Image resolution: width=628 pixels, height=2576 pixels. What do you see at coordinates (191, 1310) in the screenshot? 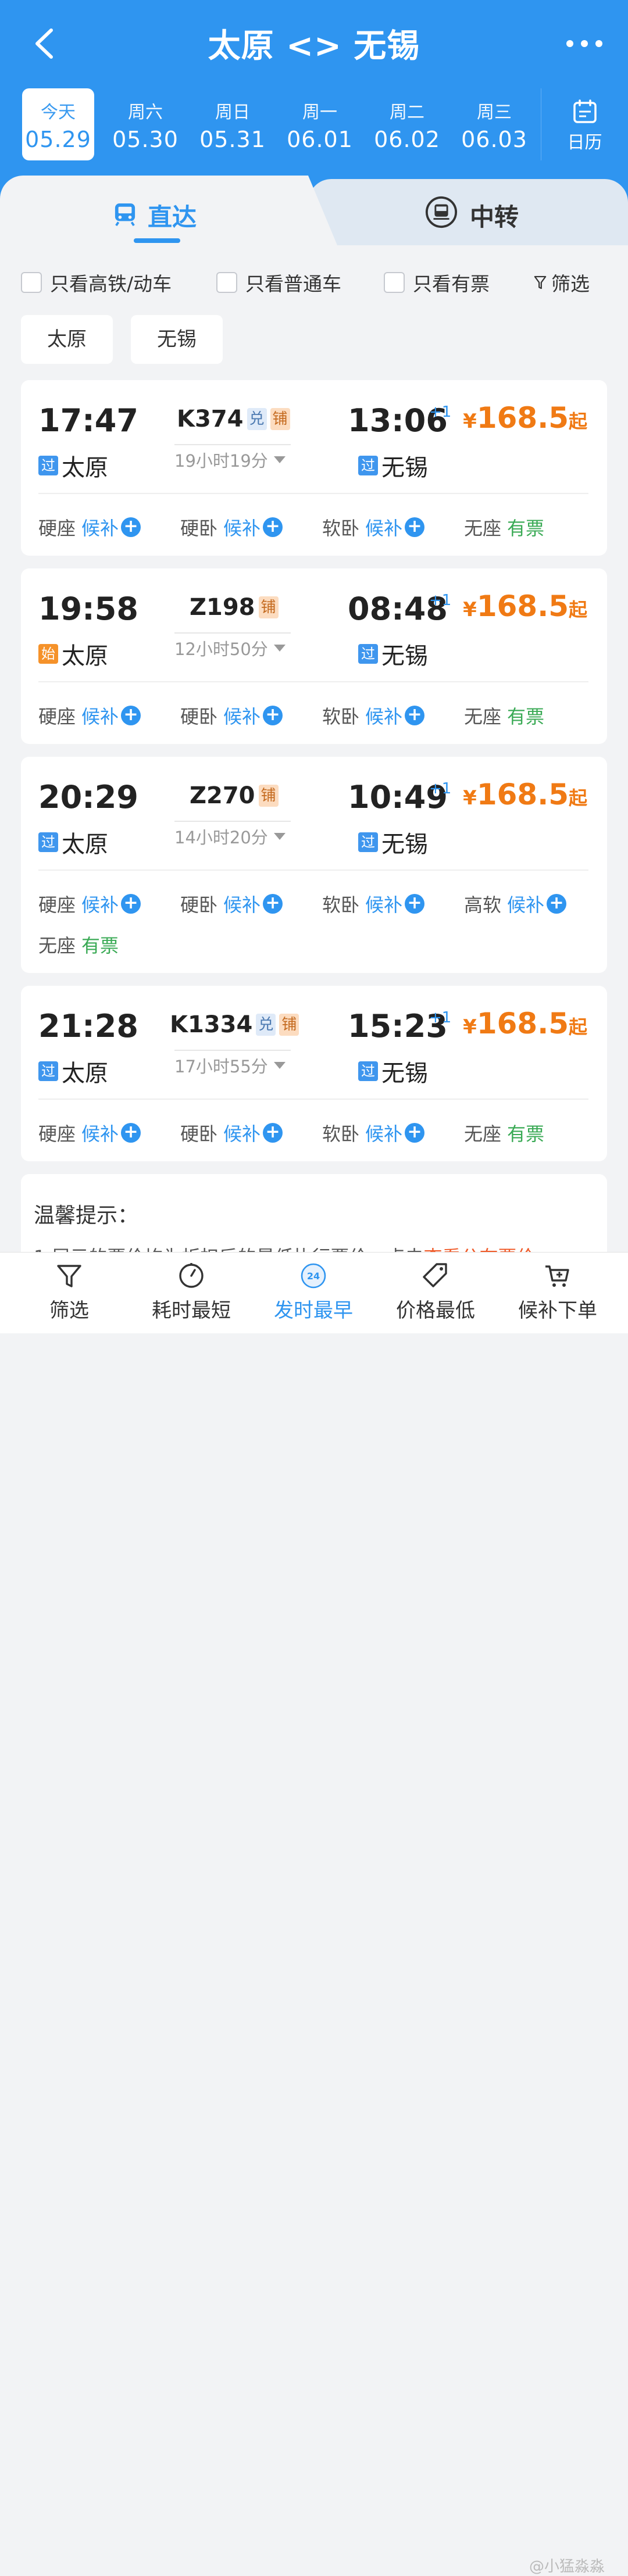
I see `sort-label: 耗时最短` at bounding box center [191, 1310].